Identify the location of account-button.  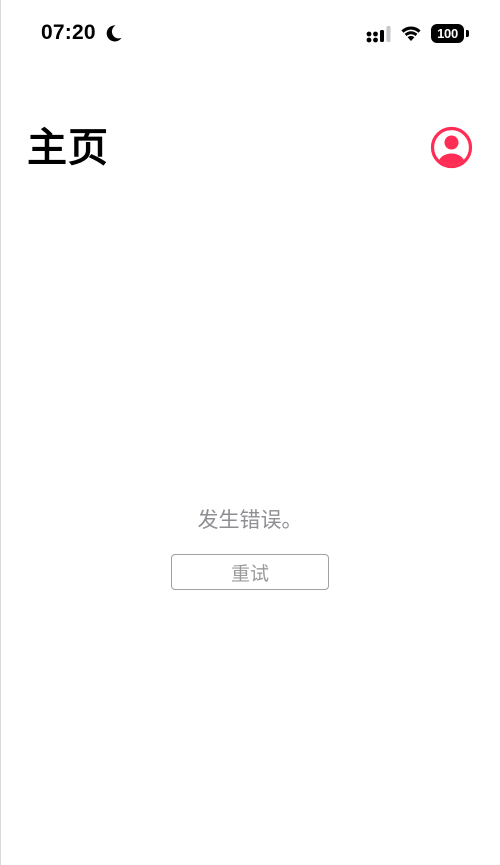
(451, 147).